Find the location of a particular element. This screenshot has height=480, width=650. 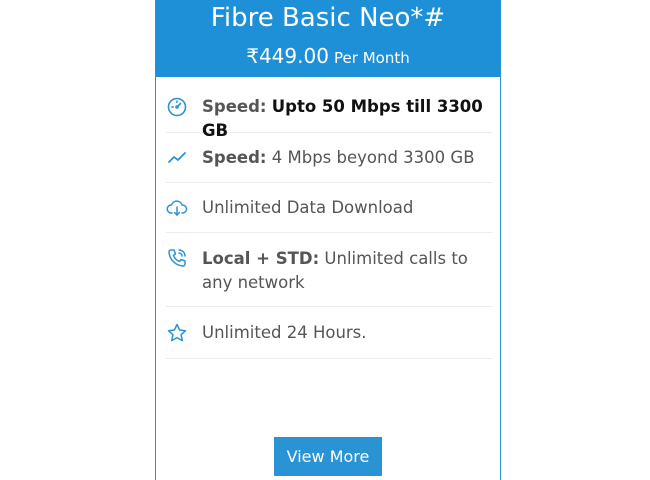

feature-label: Local + STD: is located at coordinates (261, 258).